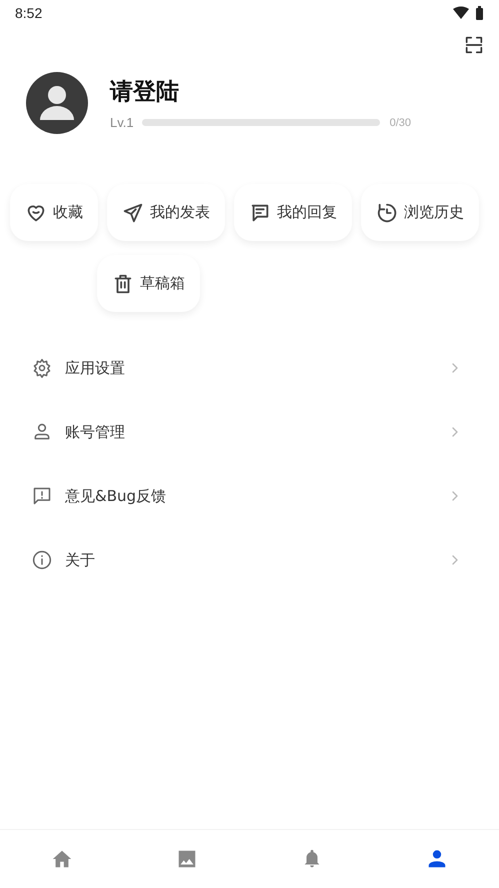 The image size is (499, 888). Describe the element at coordinates (249, 496) in the screenshot. I see `menu-item: 意见&Bug反馈` at that location.